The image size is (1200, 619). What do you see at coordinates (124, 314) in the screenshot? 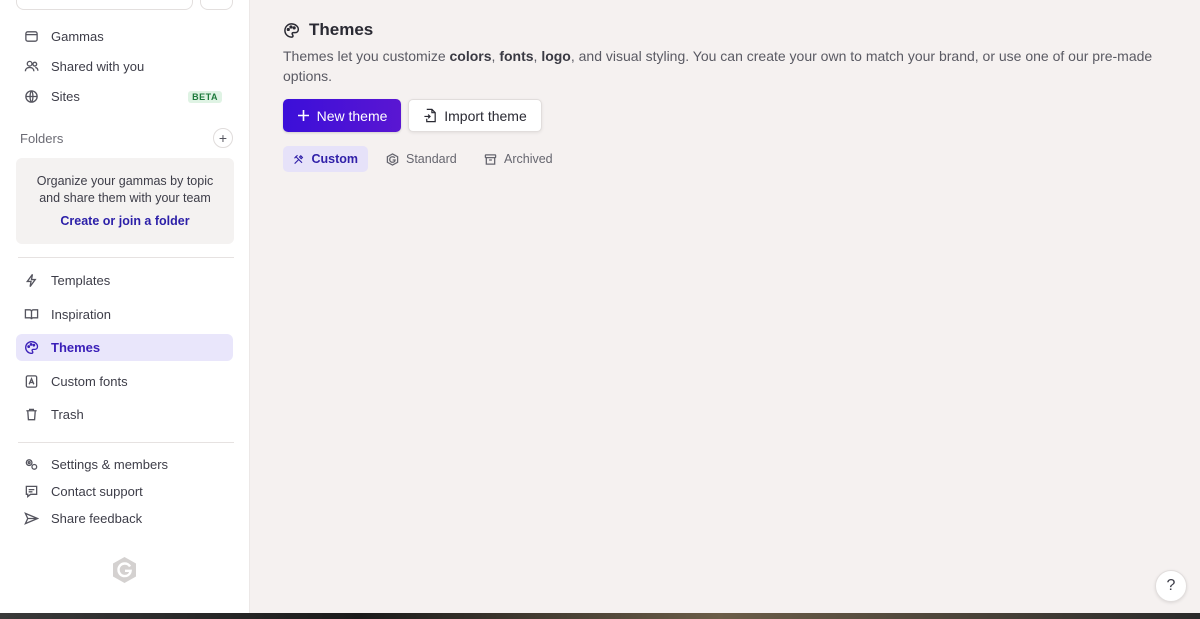
I see `sidebar-item-inspiration: Inspiration` at bounding box center [124, 314].